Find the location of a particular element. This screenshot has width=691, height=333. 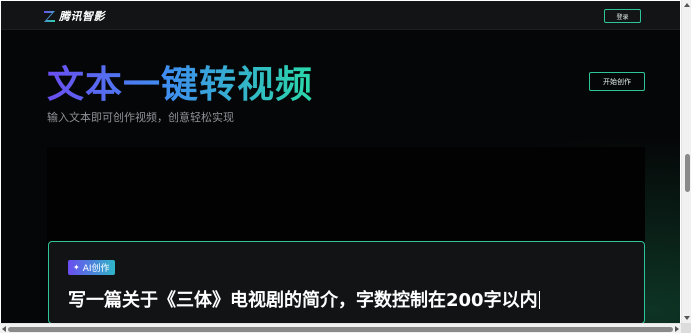

vertical-scrollbar is located at coordinates (686, 161).